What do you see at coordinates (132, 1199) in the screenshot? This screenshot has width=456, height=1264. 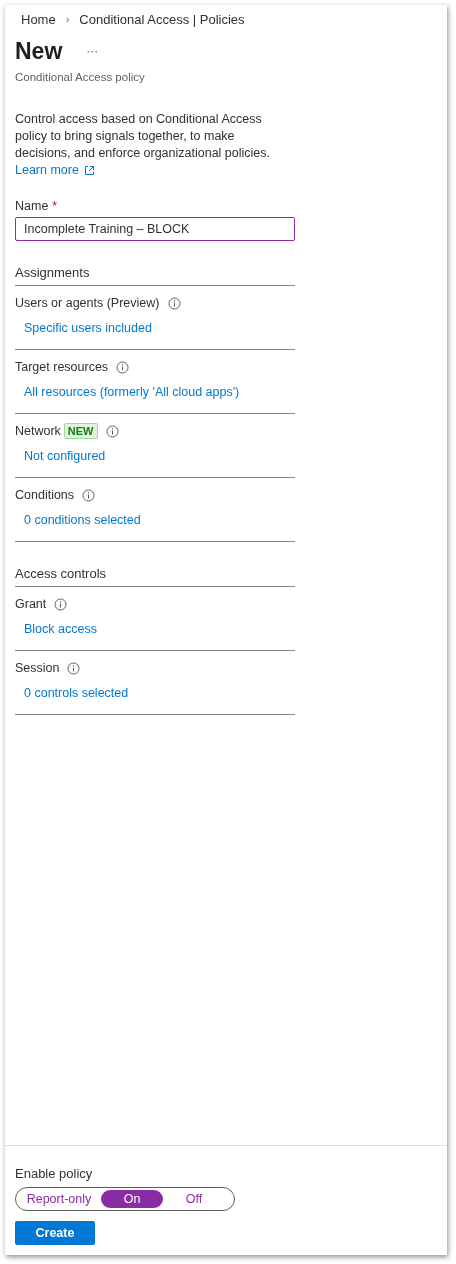 I see `toggle-option: On` at bounding box center [132, 1199].